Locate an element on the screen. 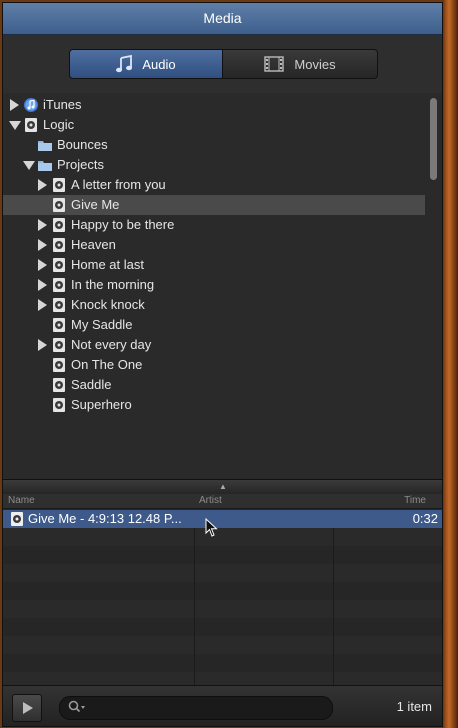 The width and height of the screenshot is (458, 728). tree-item: iTunes is located at coordinates (214, 105).